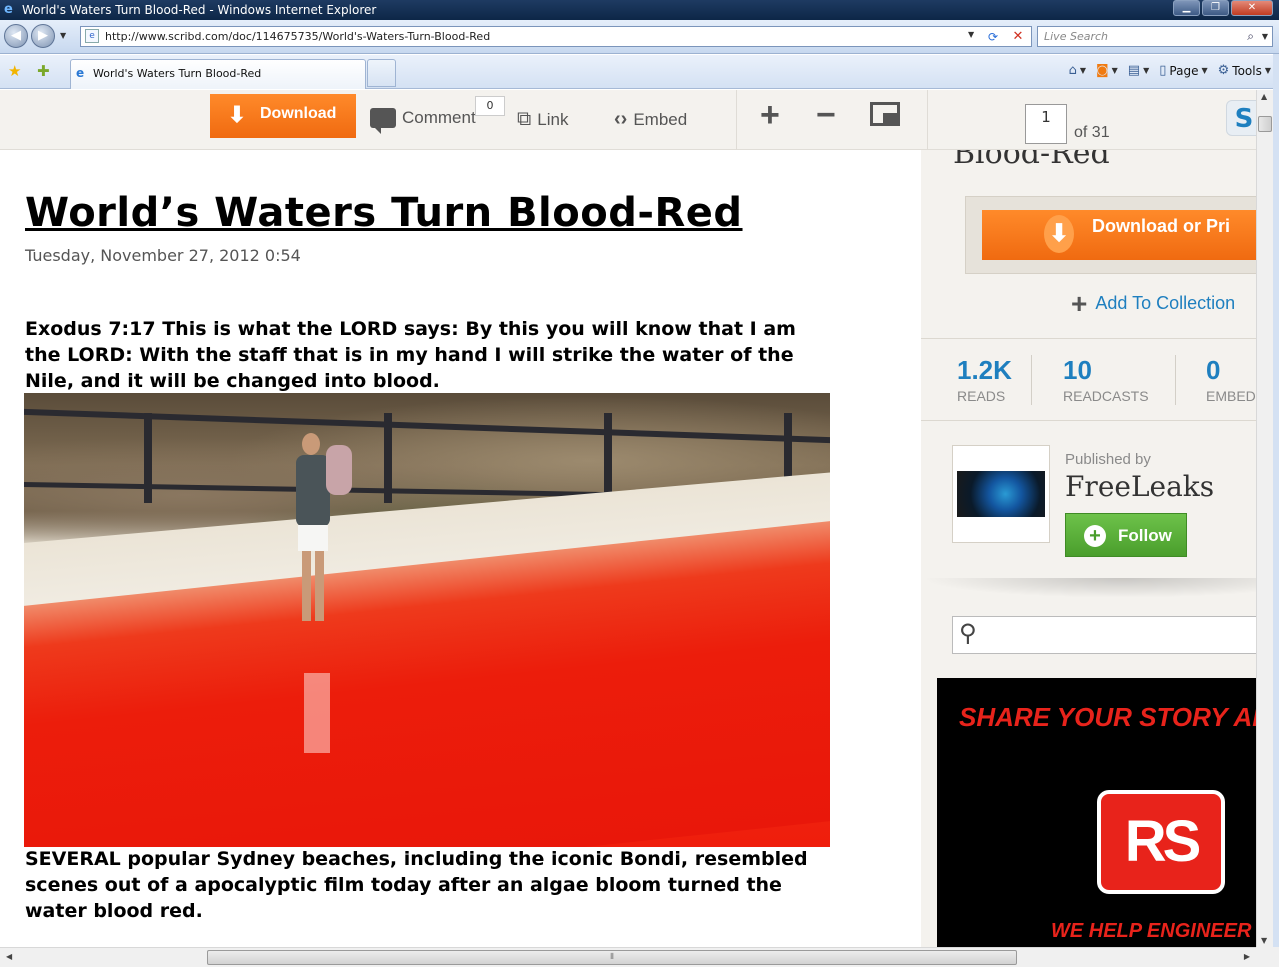 The height and width of the screenshot is (967, 1279). Describe the element at coordinates (1001, 494) in the screenshot. I see `publisher-avatar` at that location.